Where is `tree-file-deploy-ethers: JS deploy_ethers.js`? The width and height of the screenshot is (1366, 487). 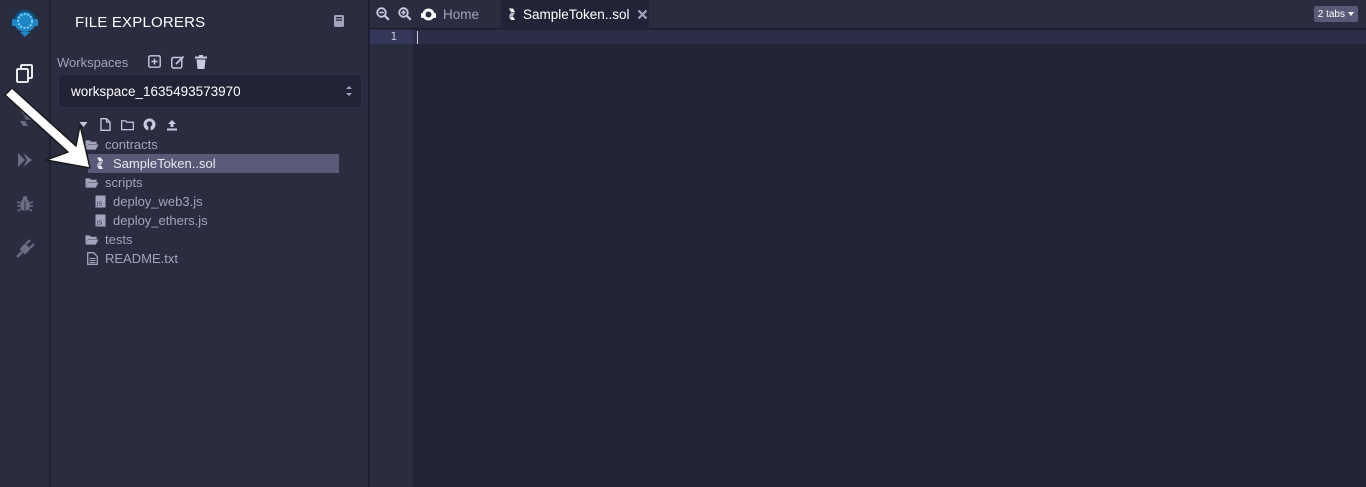
tree-file-deploy-ethers: JS deploy_ethers.js is located at coordinates (150, 220).